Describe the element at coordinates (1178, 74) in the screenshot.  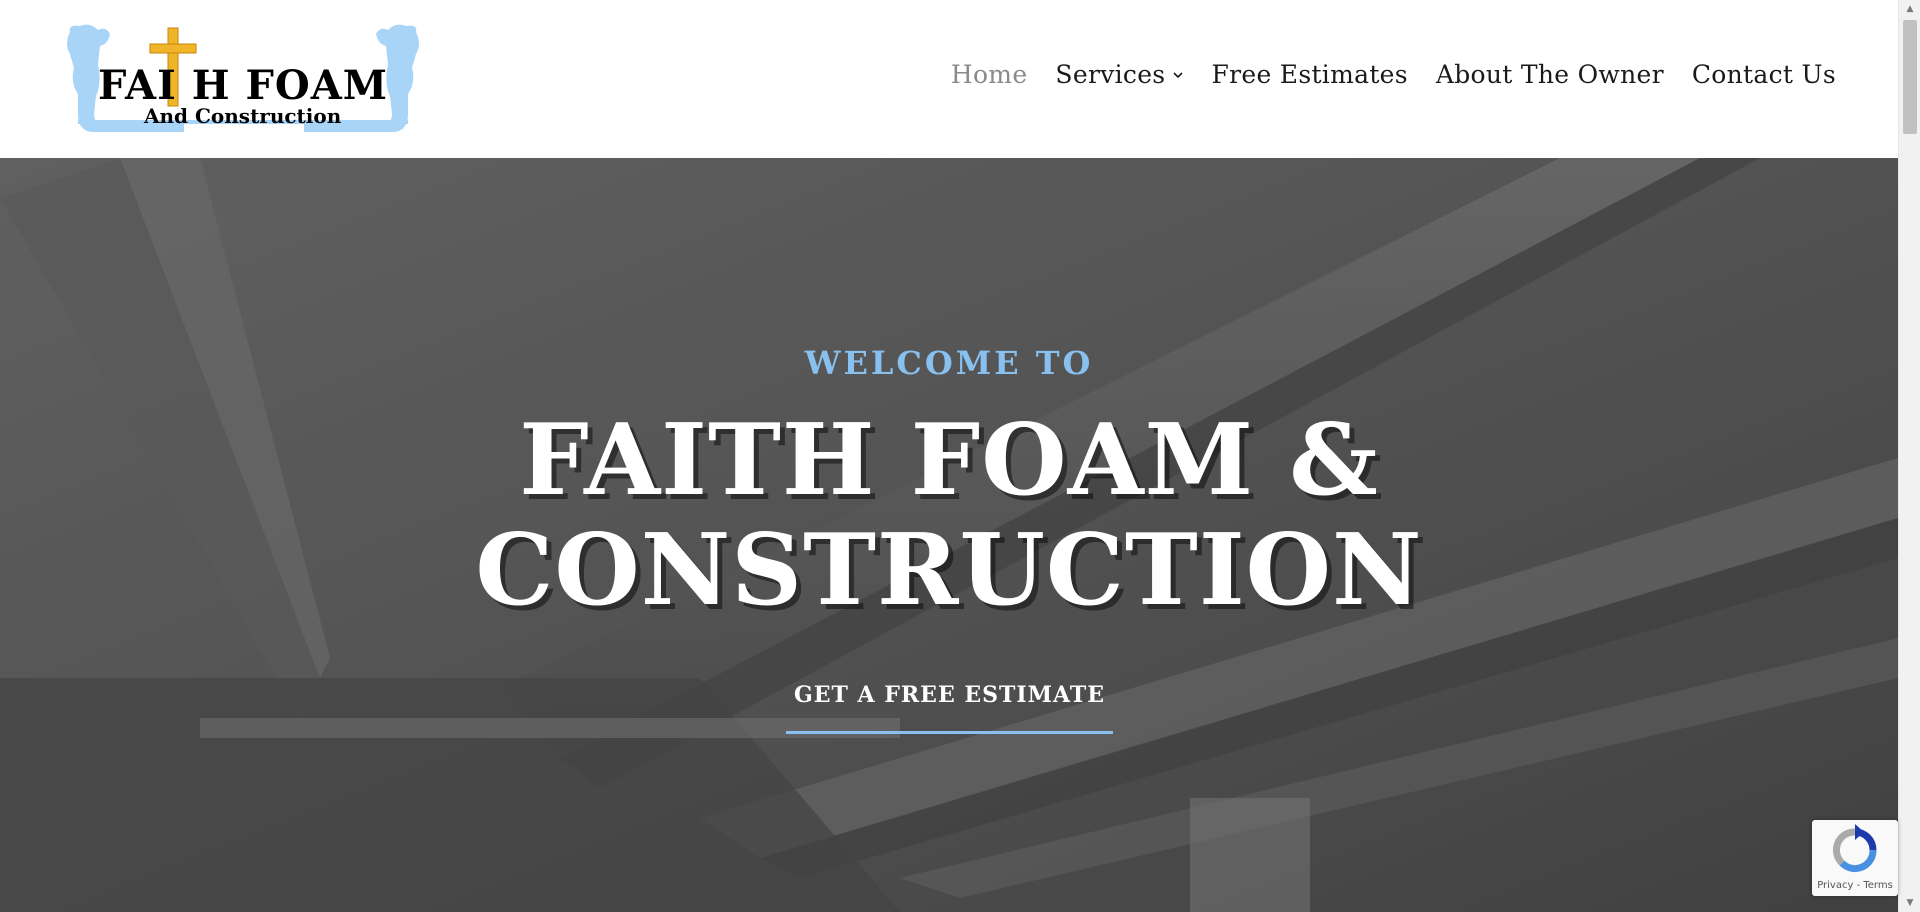
I see `chevron-down-icon` at that location.